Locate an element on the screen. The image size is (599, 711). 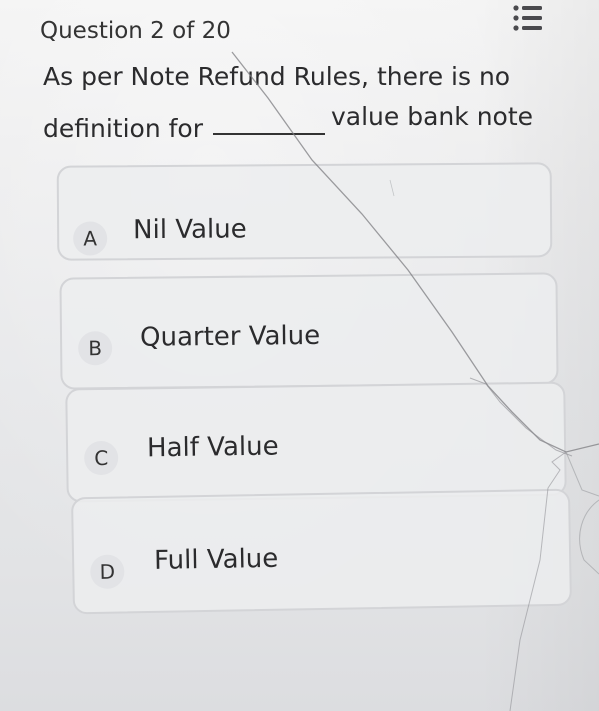
question-counter: Question 2 of 20 is located at coordinates (135, 31).